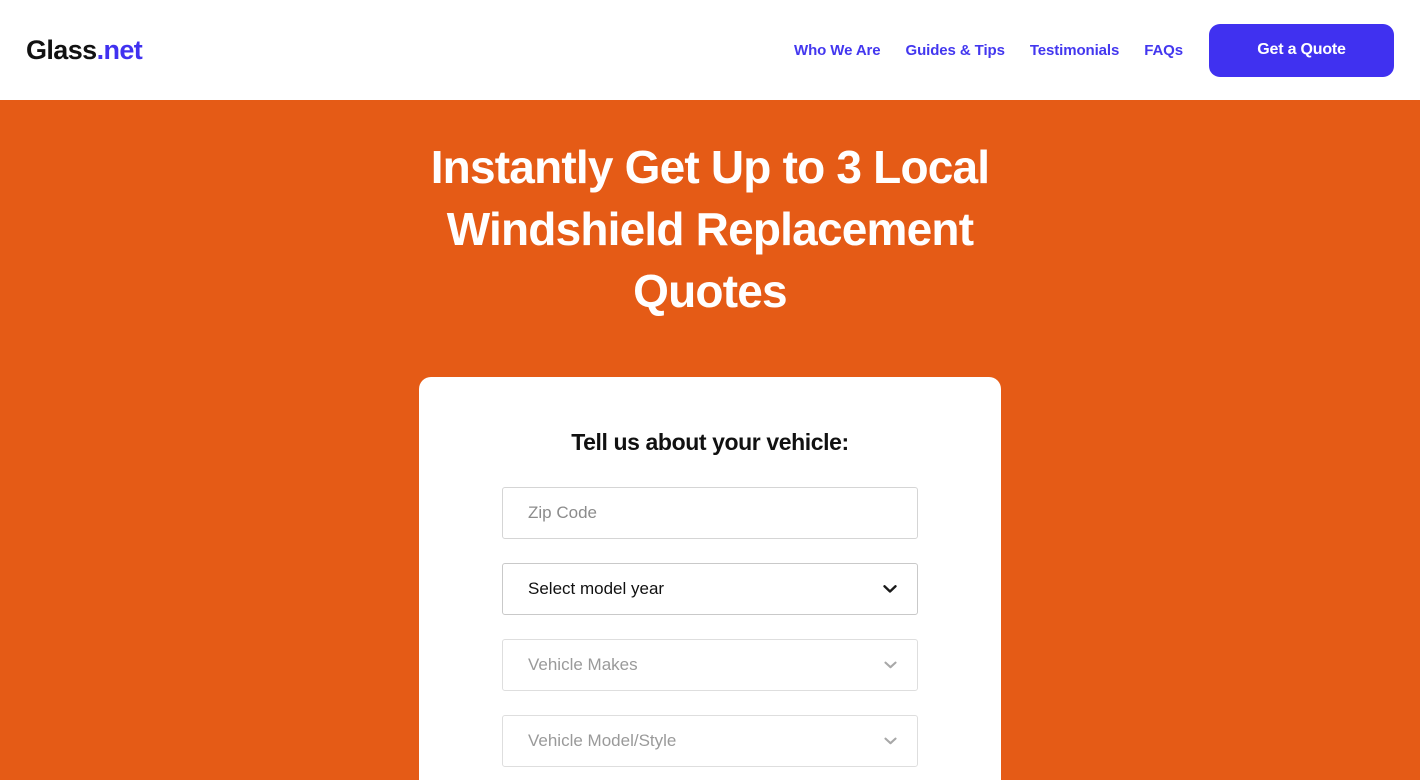 The width and height of the screenshot is (1420, 780). What do you see at coordinates (837, 50) in the screenshot?
I see `nav-link-who-we-are: Who We Are` at bounding box center [837, 50].